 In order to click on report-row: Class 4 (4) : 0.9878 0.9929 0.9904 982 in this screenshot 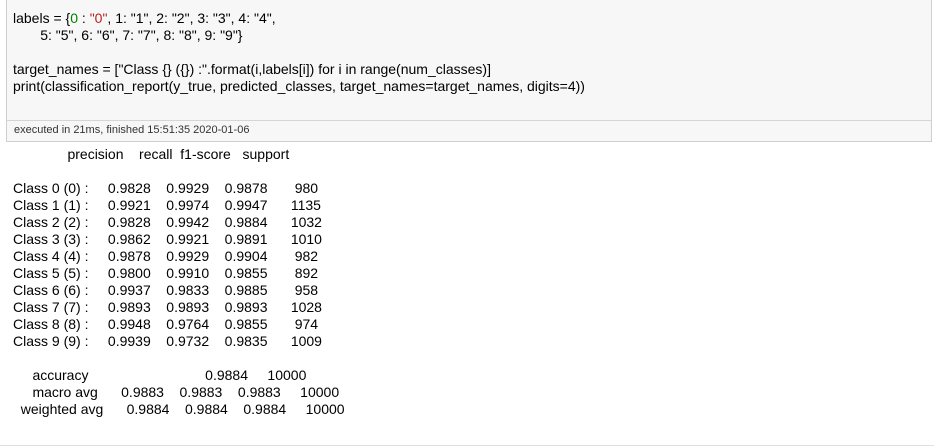, I will do `click(166, 256)`.